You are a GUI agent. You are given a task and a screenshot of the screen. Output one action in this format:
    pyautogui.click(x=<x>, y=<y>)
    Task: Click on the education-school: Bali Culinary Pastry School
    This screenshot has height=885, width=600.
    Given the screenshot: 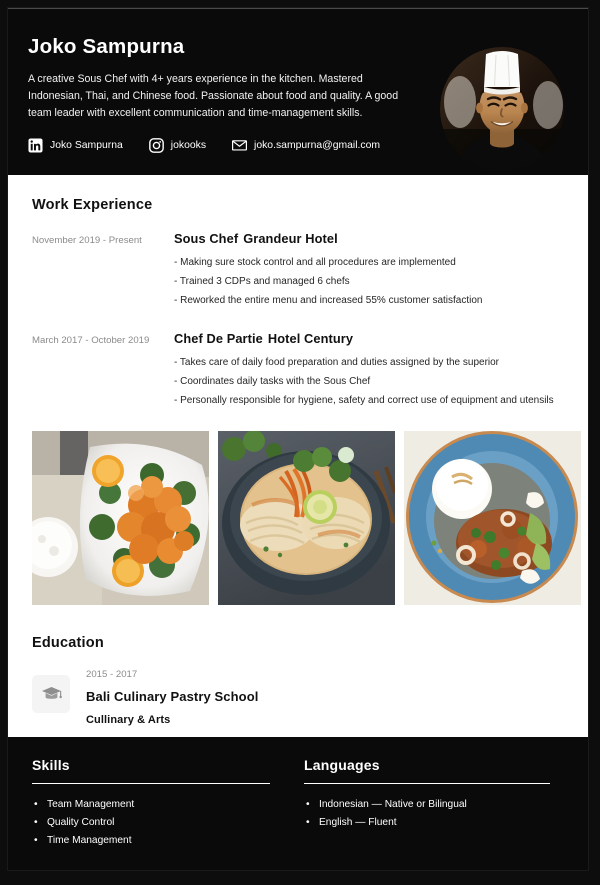 What is the action you would take?
    pyautogui.click(x=172, y=696)
    